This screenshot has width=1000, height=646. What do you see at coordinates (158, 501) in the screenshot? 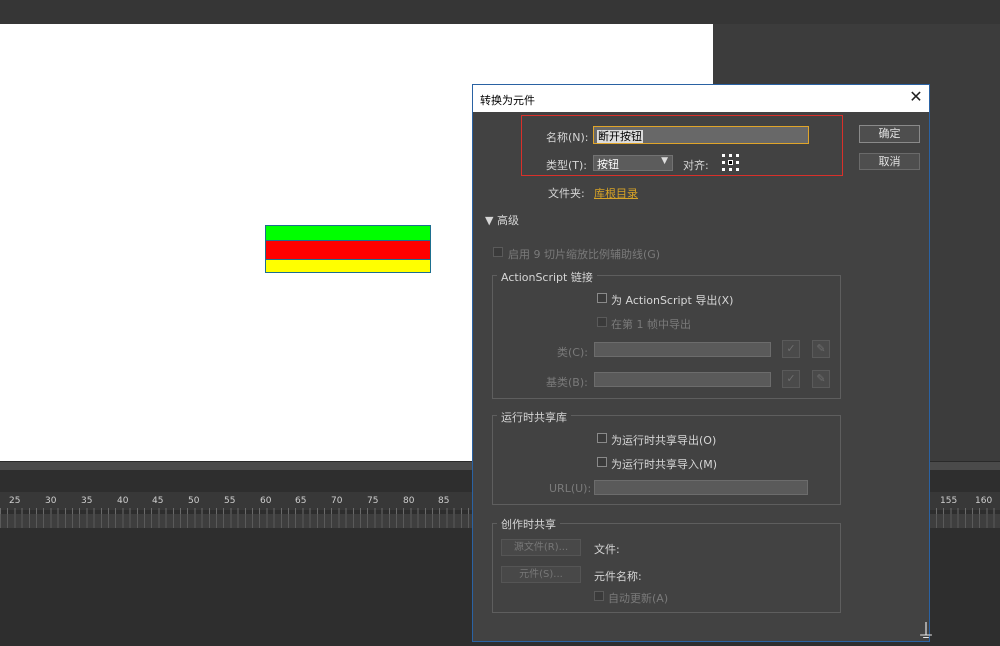
I see `ruler-label: 45` at bounding box center [158, 501].